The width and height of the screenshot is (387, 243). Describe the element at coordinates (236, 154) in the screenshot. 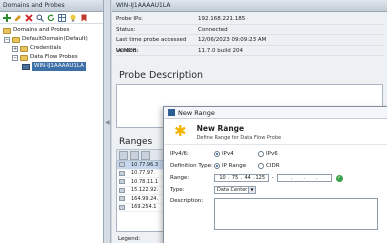

I see `ipv4-option: IPv4` at that location.